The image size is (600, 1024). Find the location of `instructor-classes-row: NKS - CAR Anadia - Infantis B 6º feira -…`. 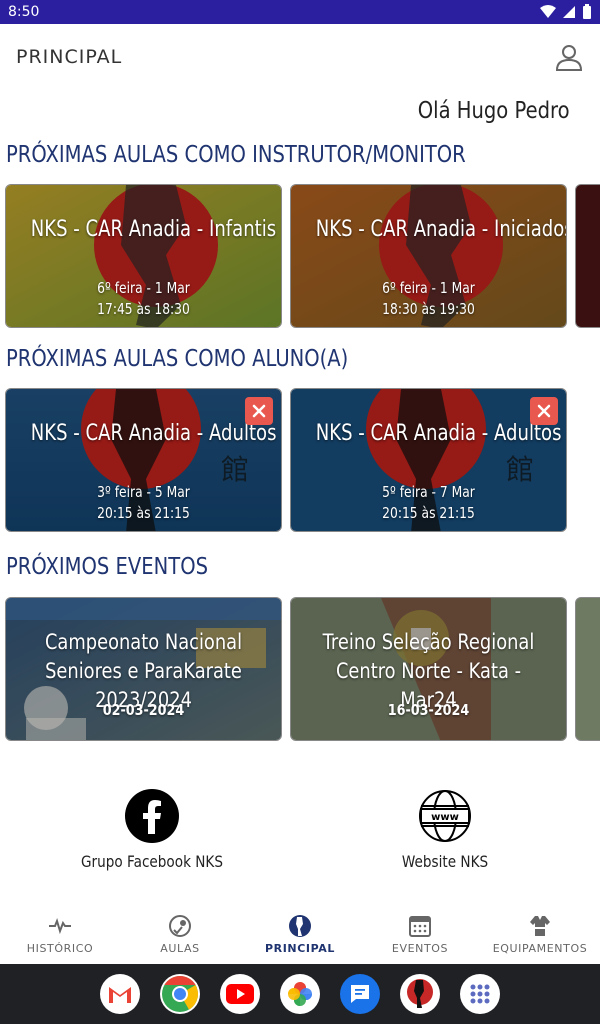

instructor-classes-row: NKS - CAR Anadia - Infantis B 6º feira -… is located at coordinates (302, 256).